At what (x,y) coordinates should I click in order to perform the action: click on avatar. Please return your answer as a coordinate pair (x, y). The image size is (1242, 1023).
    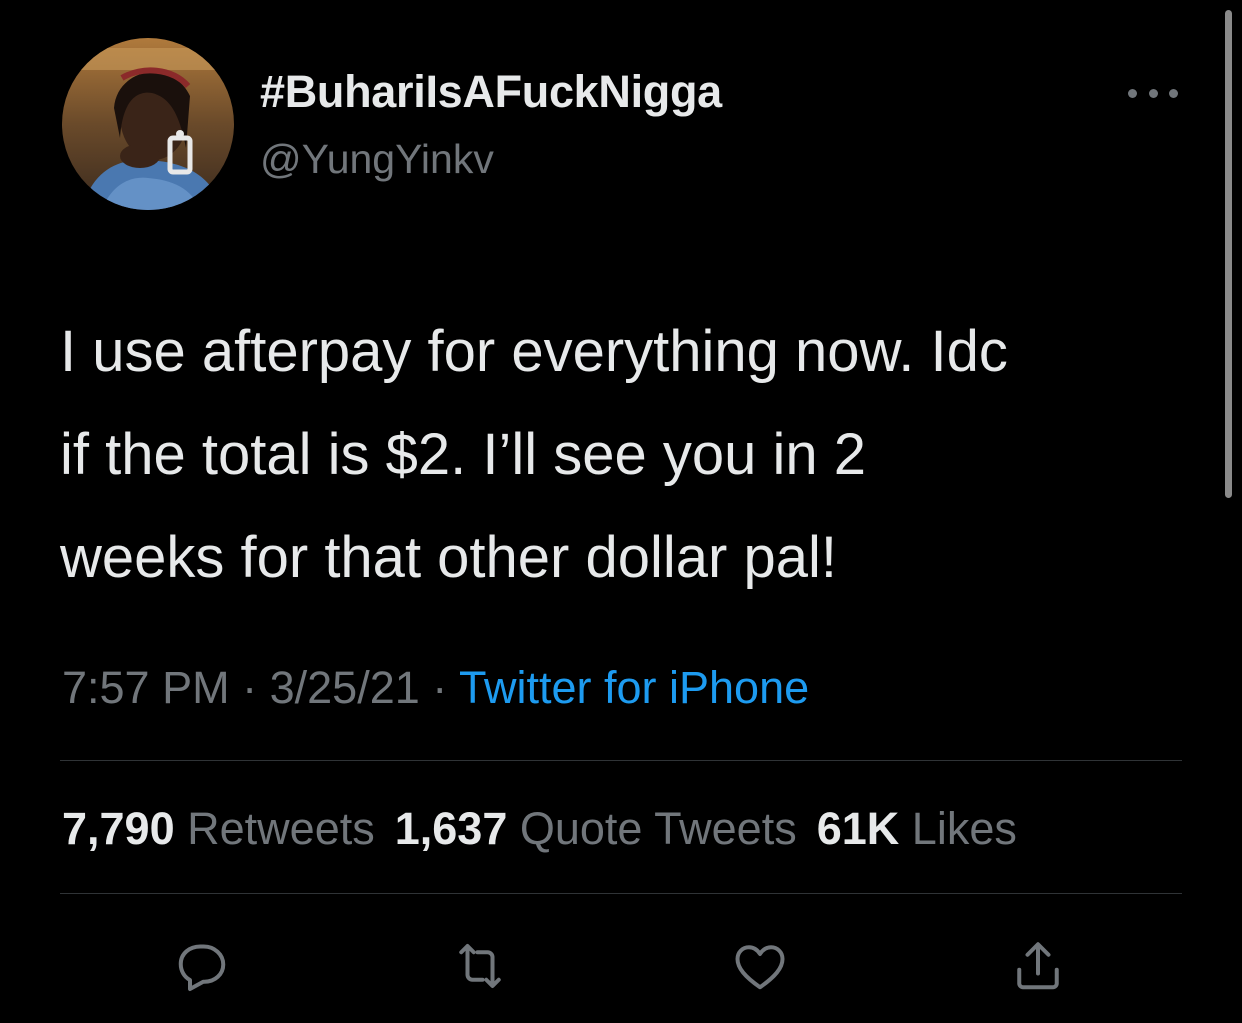
    Looking at the image, I should click on (148, 124).